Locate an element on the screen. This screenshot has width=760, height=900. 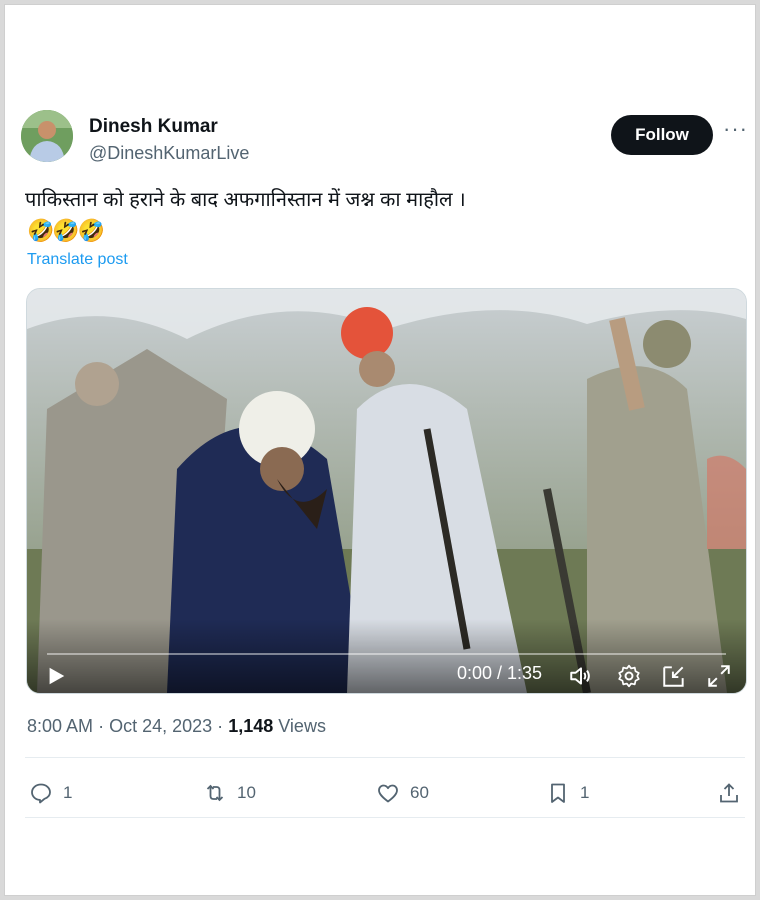
views-count: 1,148 is located at coordinates (251, 726).